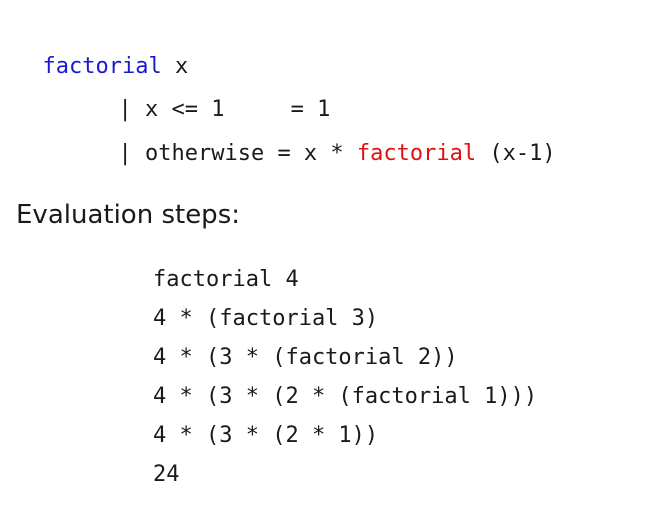  I want to click on evaluation-step: factorial 4, so click(226, 279).